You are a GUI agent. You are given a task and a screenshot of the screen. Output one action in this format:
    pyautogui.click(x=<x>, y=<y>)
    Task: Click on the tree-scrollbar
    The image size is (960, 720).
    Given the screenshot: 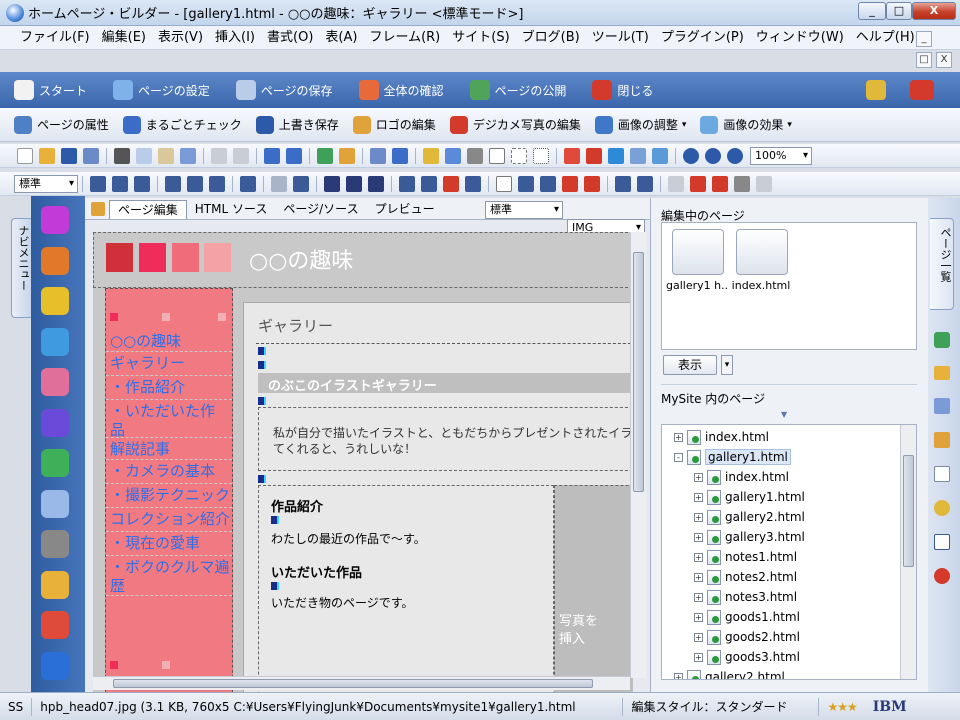 What is the action you would take?
    pyautogui.click(x=908, y=552)
    